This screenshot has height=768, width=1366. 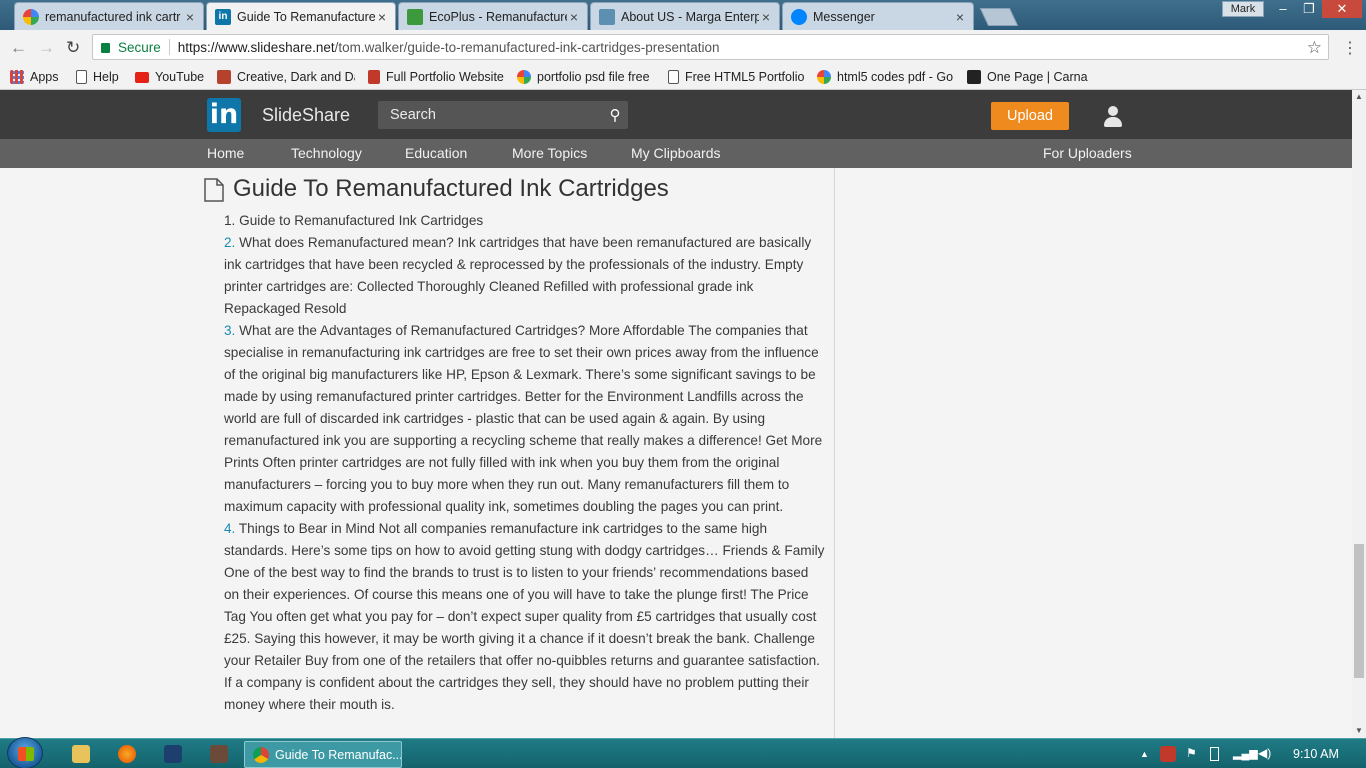 I want to click on bookmark-html5-codes: html5 codes pdf - Go, so click(x=885, y=77).